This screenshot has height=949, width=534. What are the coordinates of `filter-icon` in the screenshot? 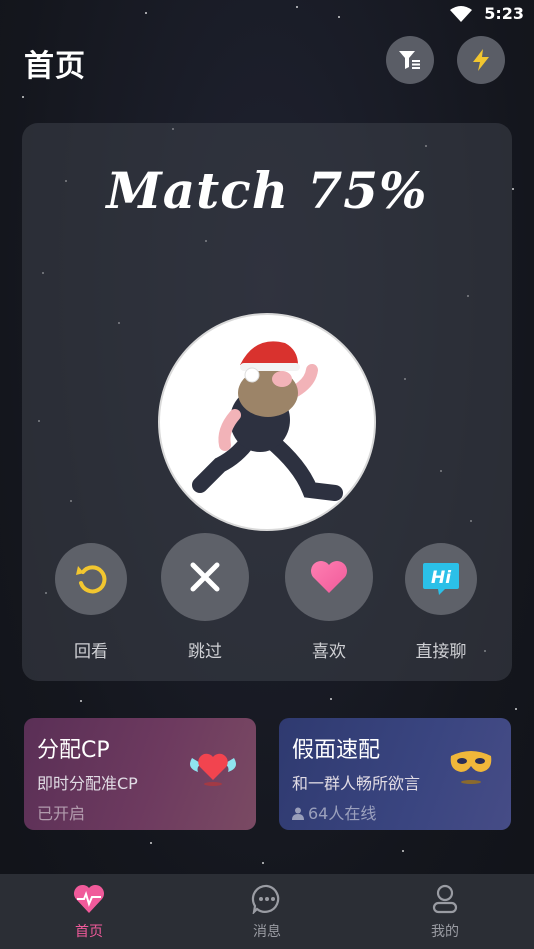 It's located at (409, 60).